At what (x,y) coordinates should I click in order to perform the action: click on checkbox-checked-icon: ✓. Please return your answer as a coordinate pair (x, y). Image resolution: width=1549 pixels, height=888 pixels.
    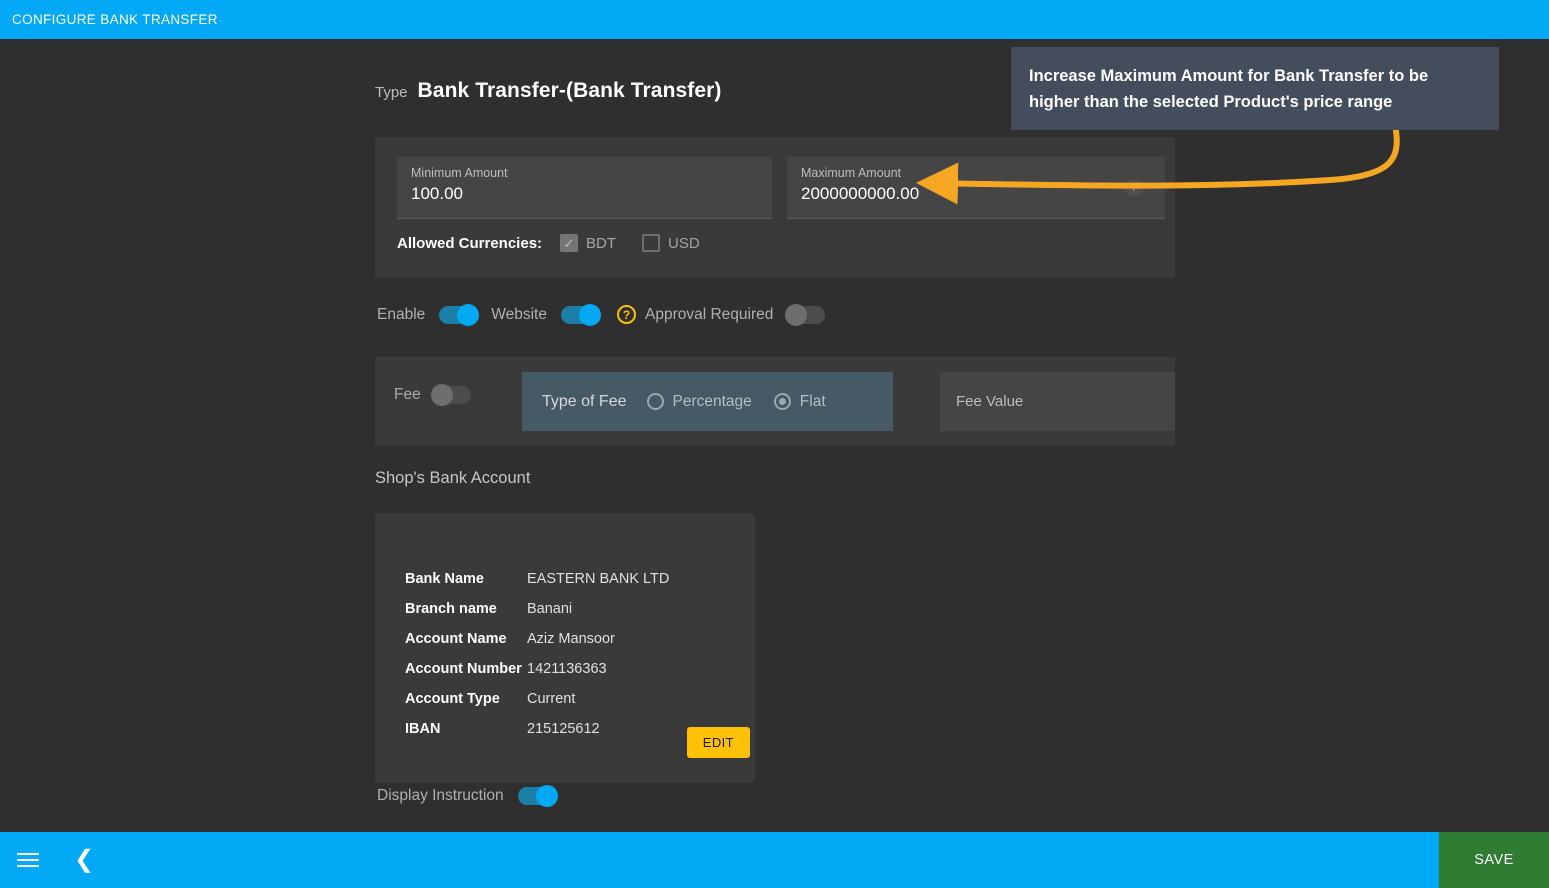
    Looking at the image, I should click on (569, 243).